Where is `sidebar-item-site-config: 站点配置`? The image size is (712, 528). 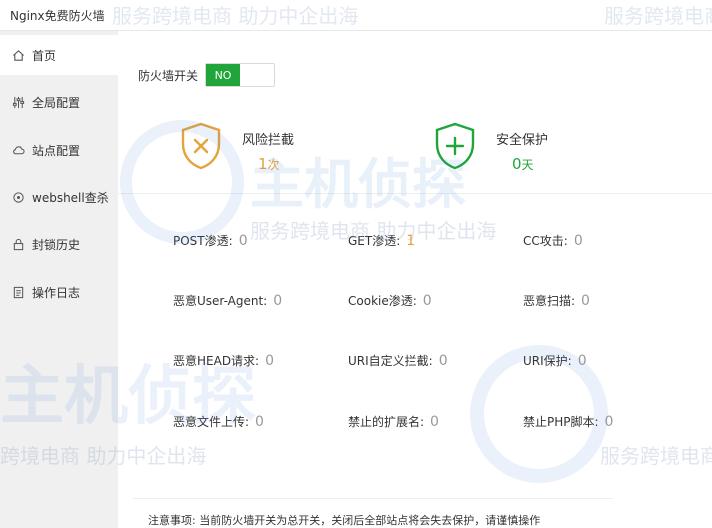
sidebar-item-site-config: 站点配置 is located at coordinates (59, 150).